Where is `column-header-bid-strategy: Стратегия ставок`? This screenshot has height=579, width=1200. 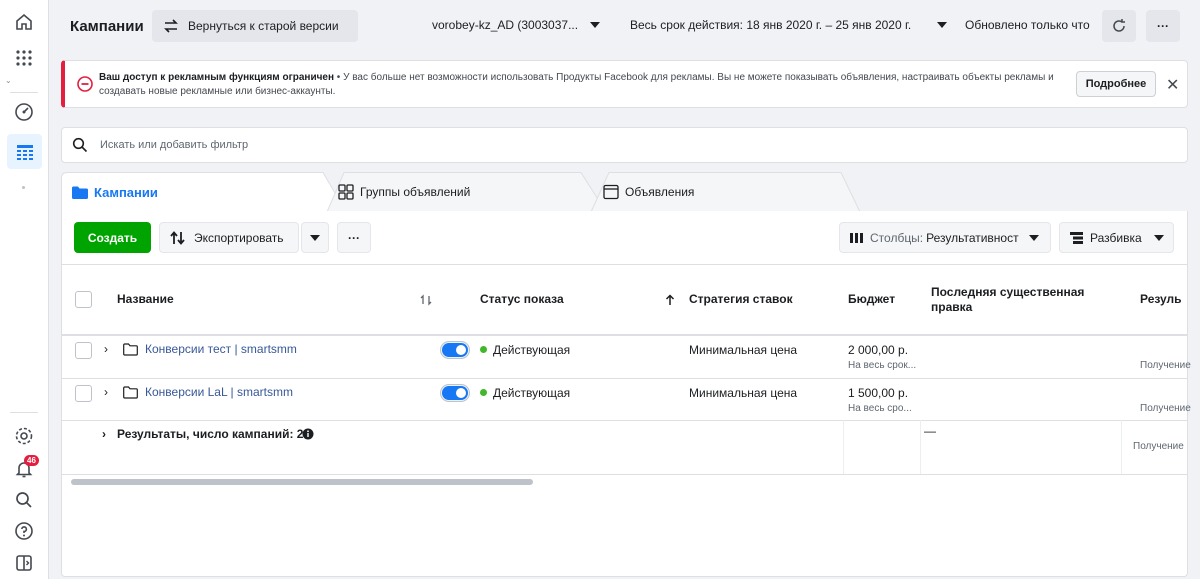 column-header-bid-strategy: Стратегия ставок is located at coordinates (741, 299).